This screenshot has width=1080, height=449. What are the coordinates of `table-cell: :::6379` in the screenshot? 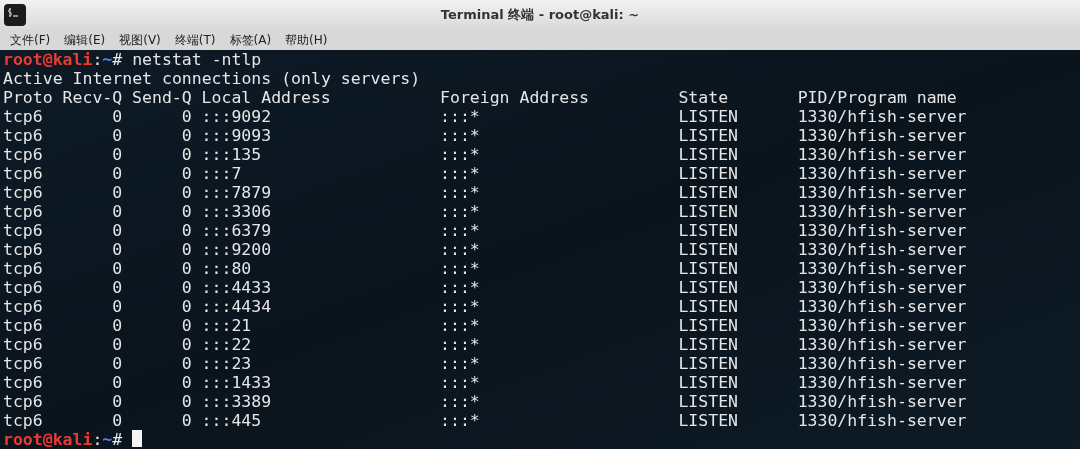 It's located at (236, 230).